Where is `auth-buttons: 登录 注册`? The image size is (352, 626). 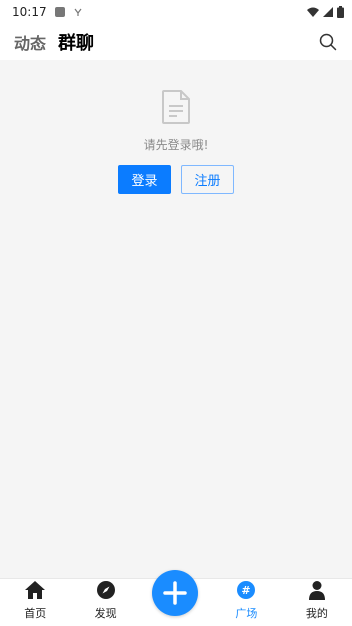 auth-buttons: 登录 注册 is located at coordinates (176, 179).